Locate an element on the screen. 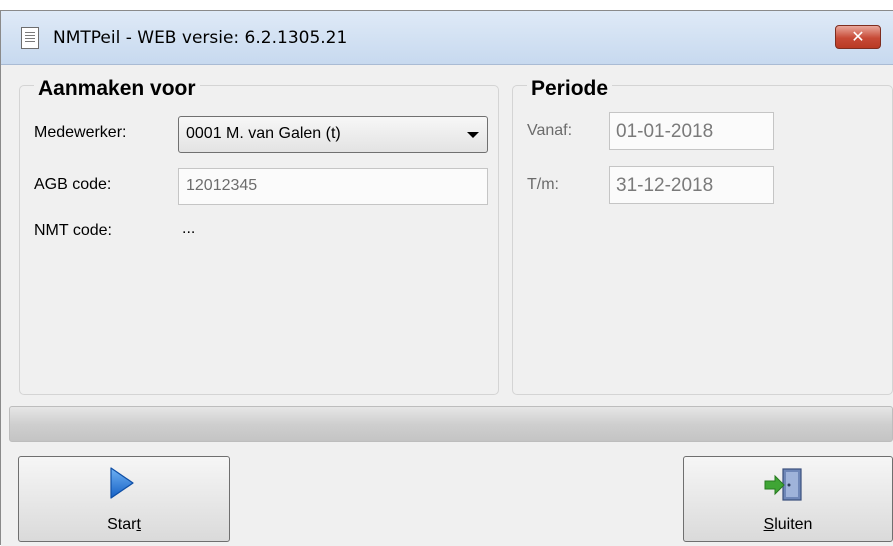 The image size is (893, 546). close-button: ✕ is located at coordinates (858, 37).